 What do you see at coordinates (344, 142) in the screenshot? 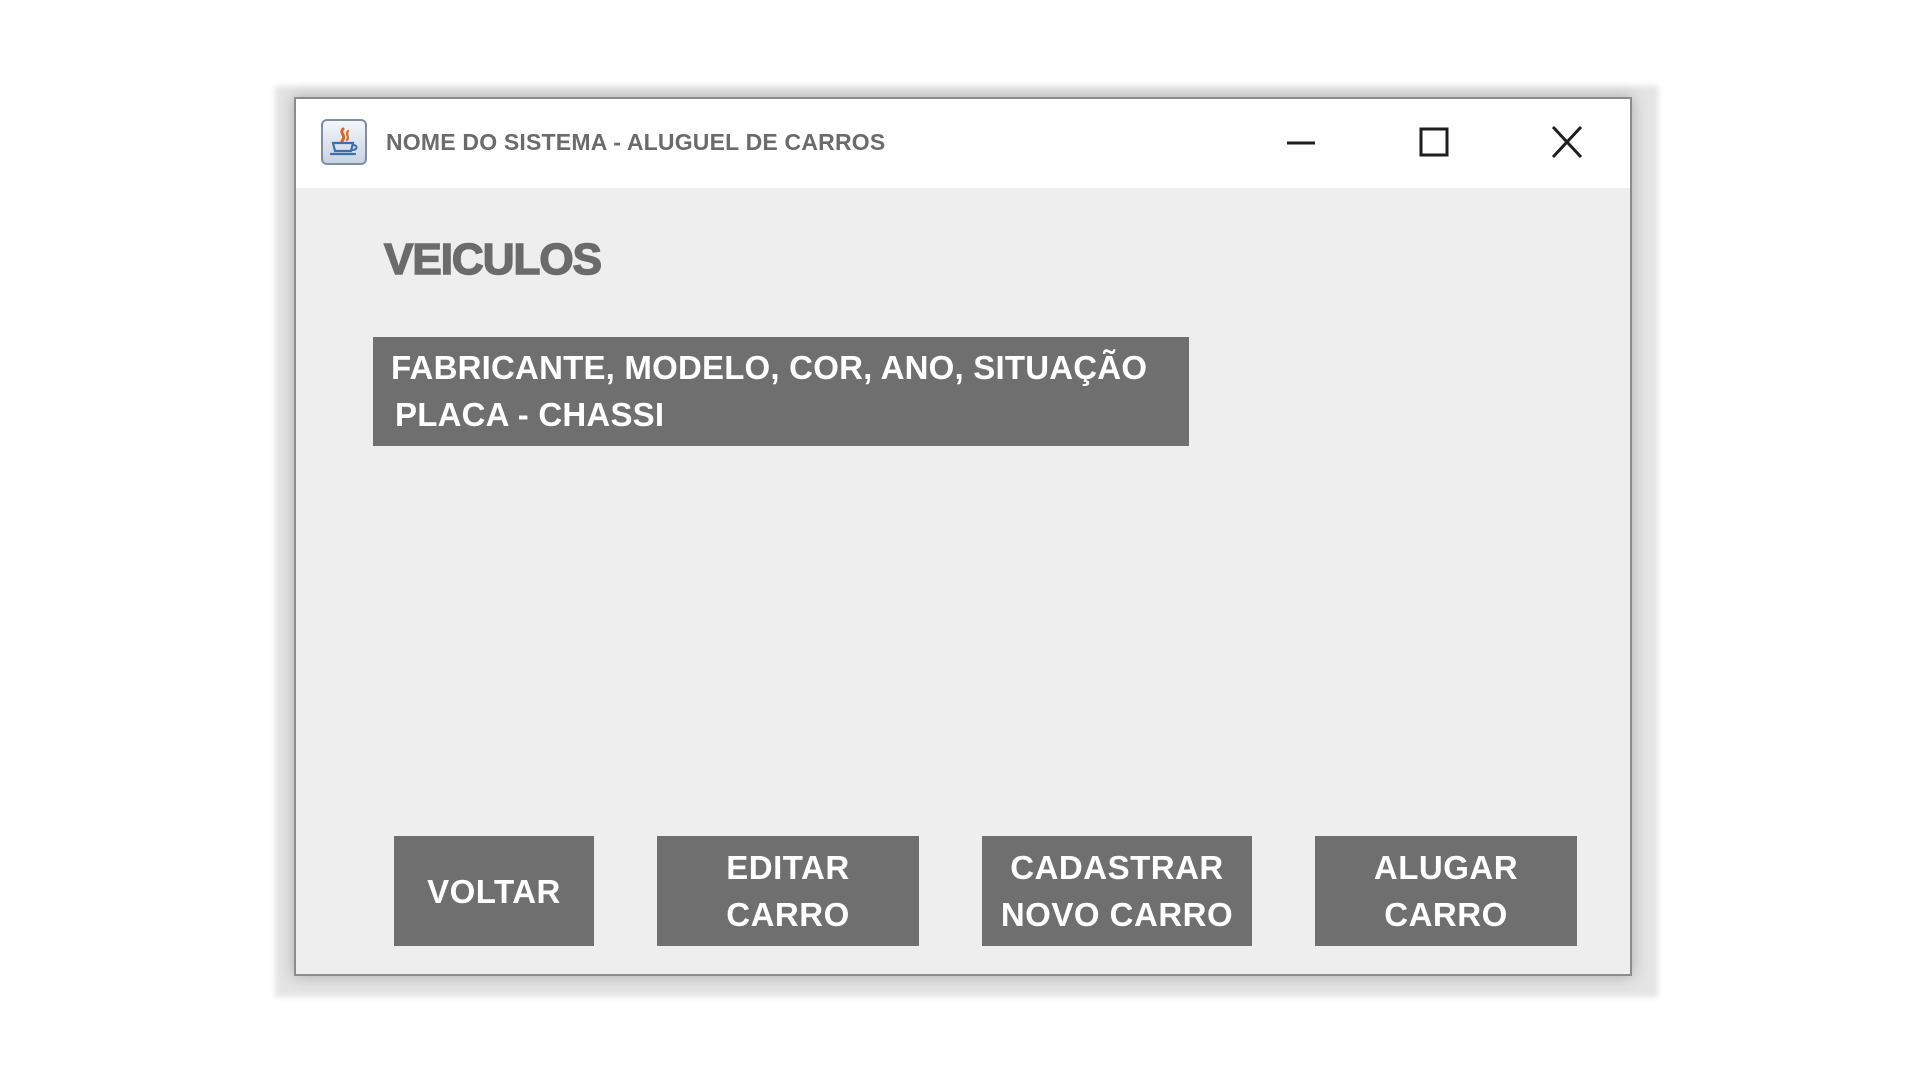
I see `java-coffee-cup-icon` at bounding box center [344, 142].